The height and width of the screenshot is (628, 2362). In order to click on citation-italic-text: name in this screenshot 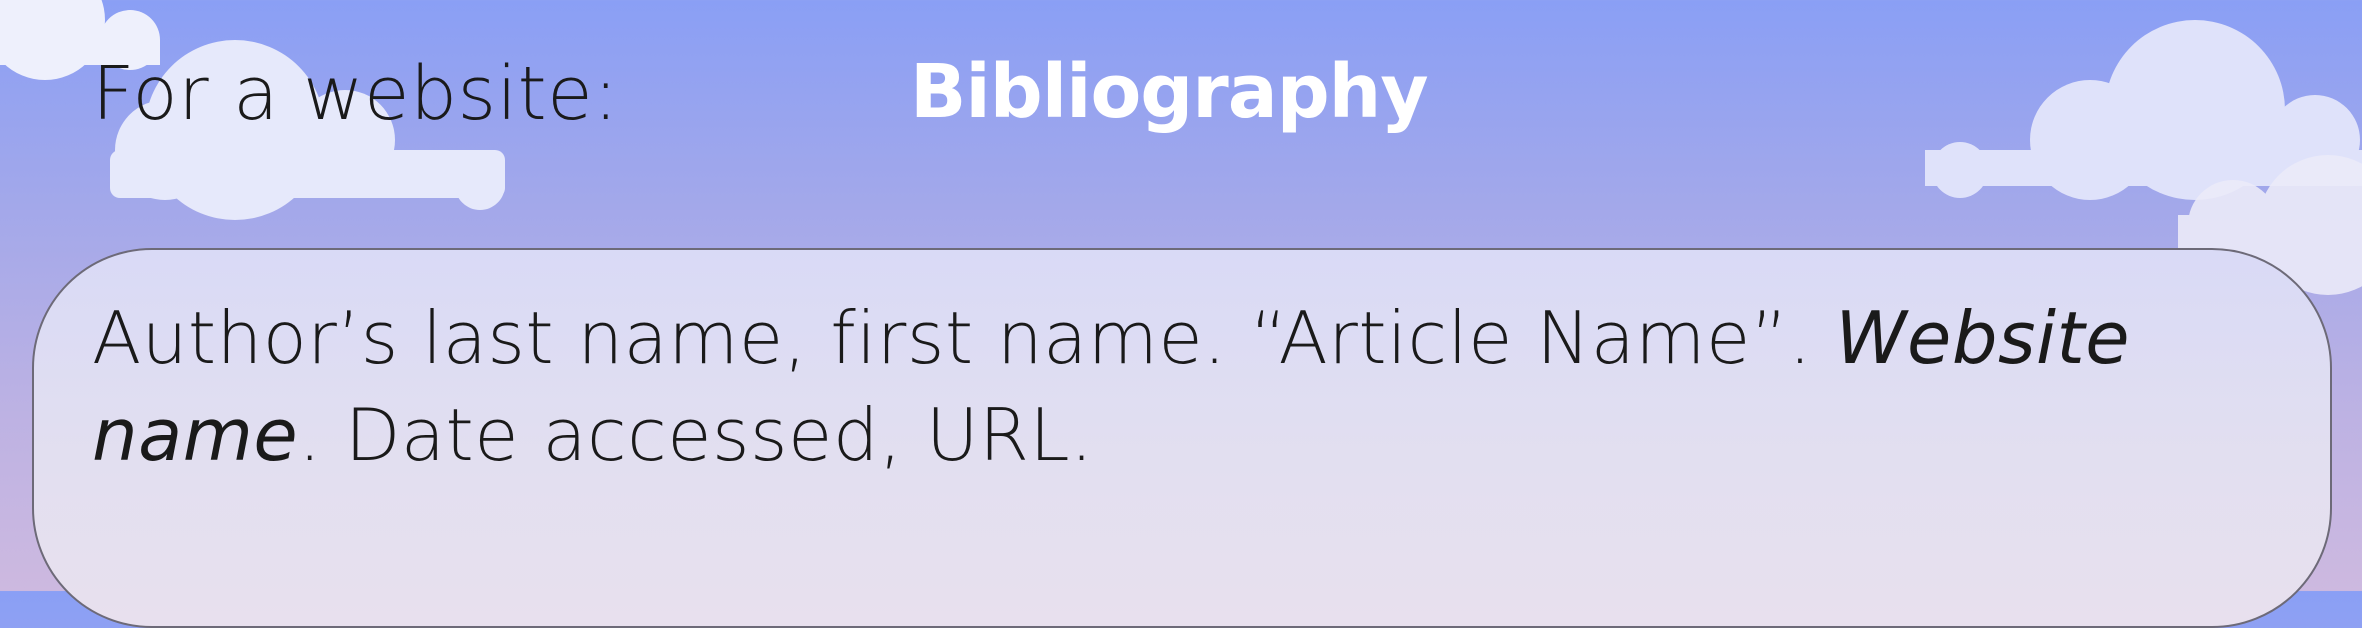, I will do `click(195, 435)`.